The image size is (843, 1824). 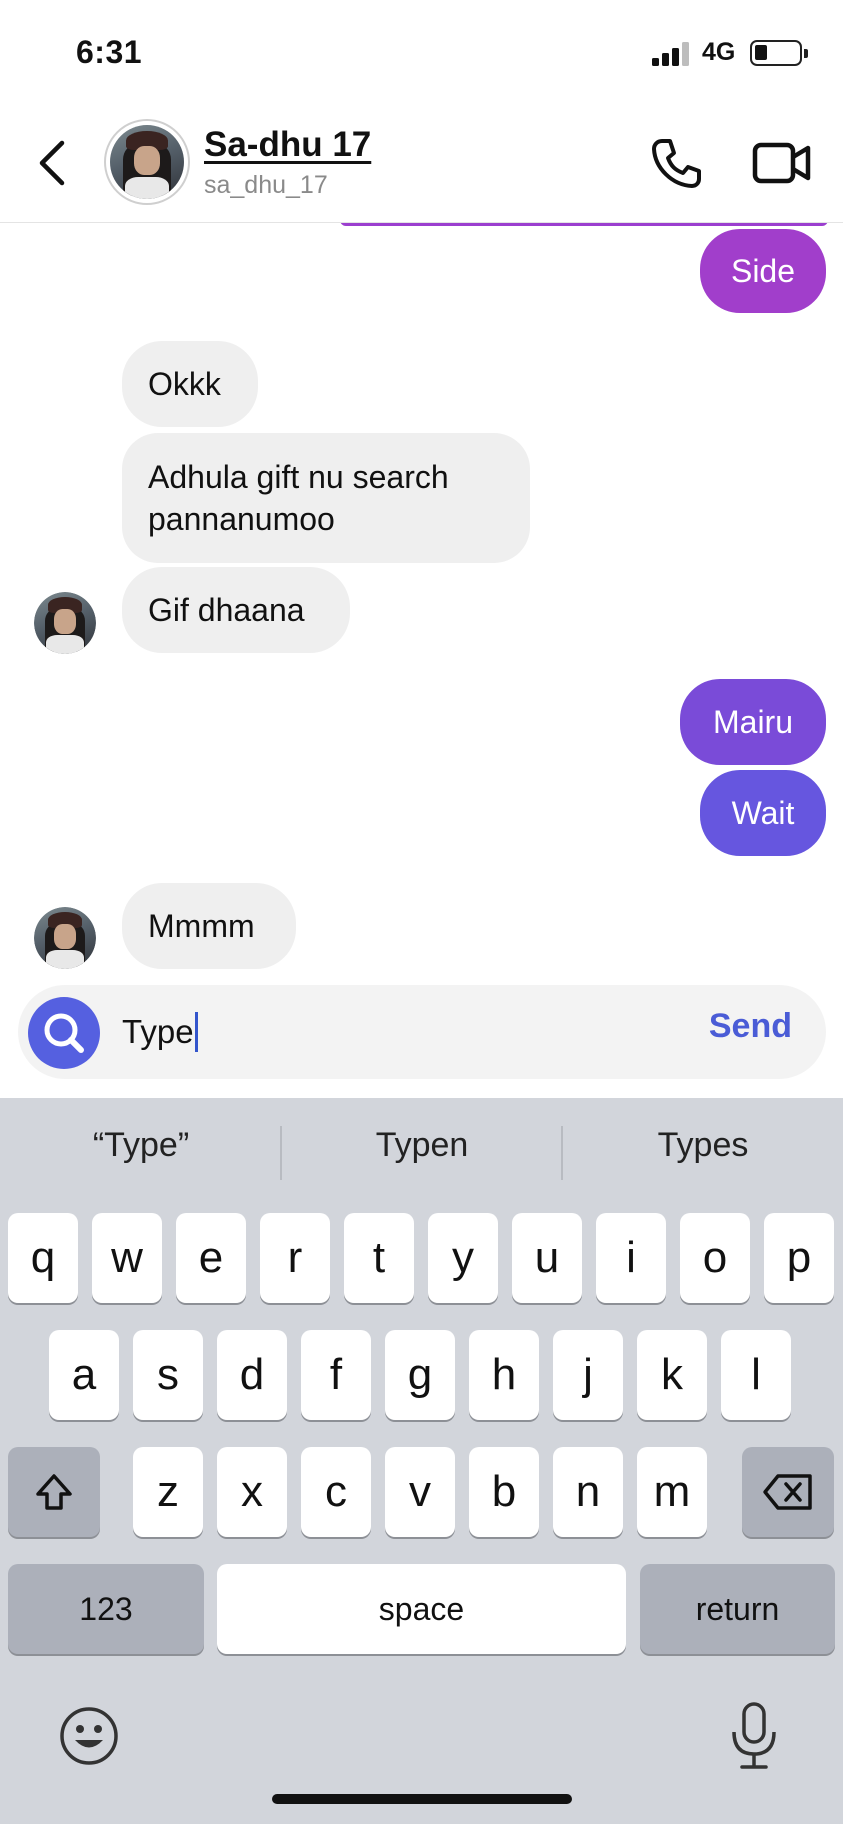 What do you see at coordinates (715, 1258) in the screenshot?
I see `key-o: o` at bounding box center [715, 1258].